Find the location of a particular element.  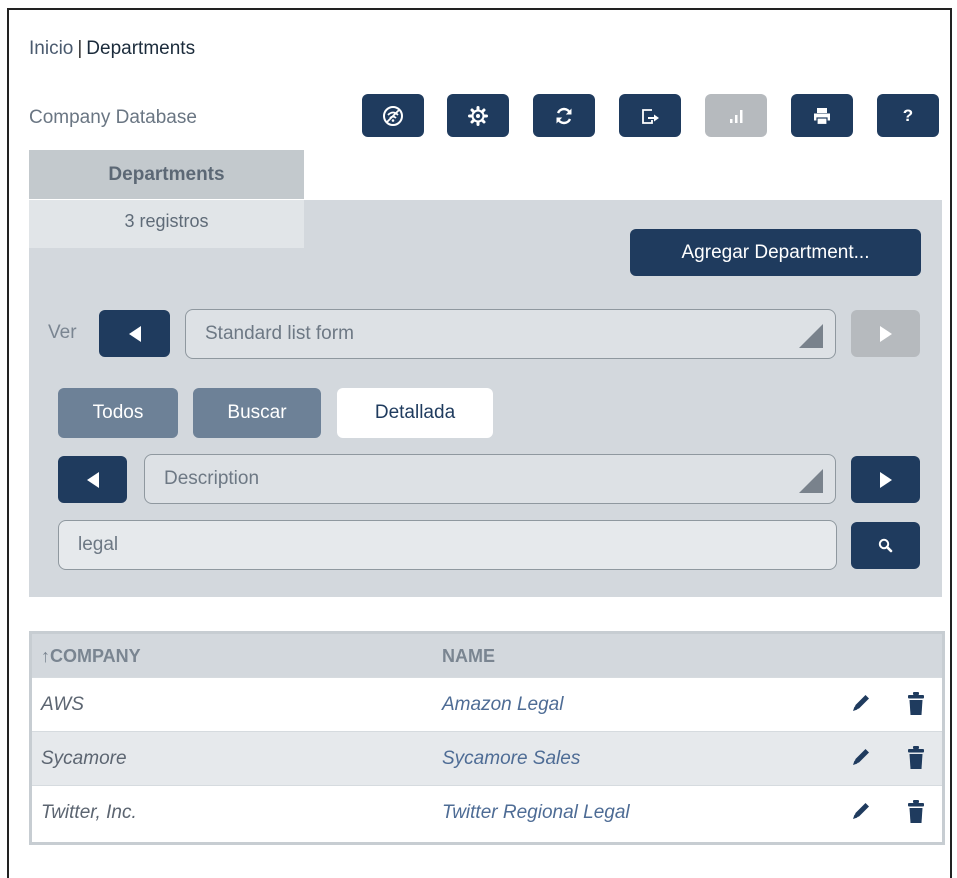

database-name: Company Database is located at coordinates (113, 117).